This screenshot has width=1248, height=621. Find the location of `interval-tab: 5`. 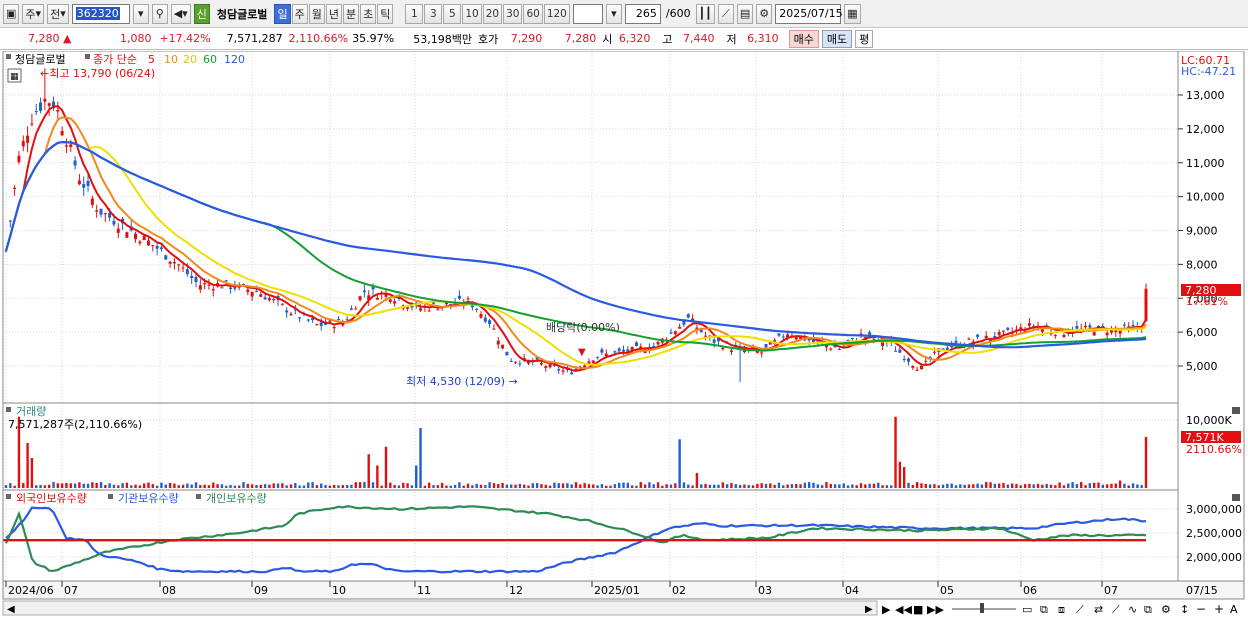

interval-tab: 5 is located at coordinates (452, 13).